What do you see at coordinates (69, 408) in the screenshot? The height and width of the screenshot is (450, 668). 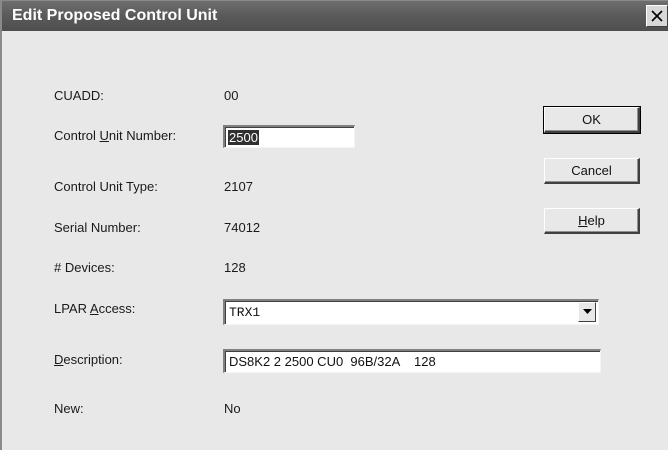 I see `new-label: New:` at bounding box center [69, 408].